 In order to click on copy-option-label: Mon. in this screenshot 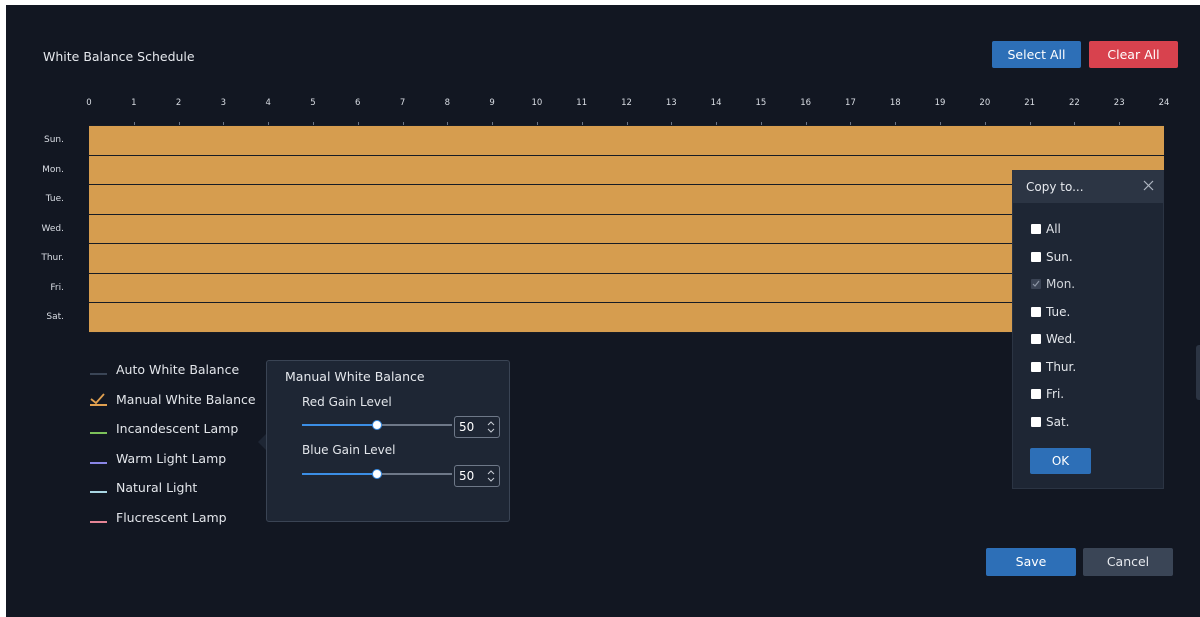, I will do `click(1061, 284)`.